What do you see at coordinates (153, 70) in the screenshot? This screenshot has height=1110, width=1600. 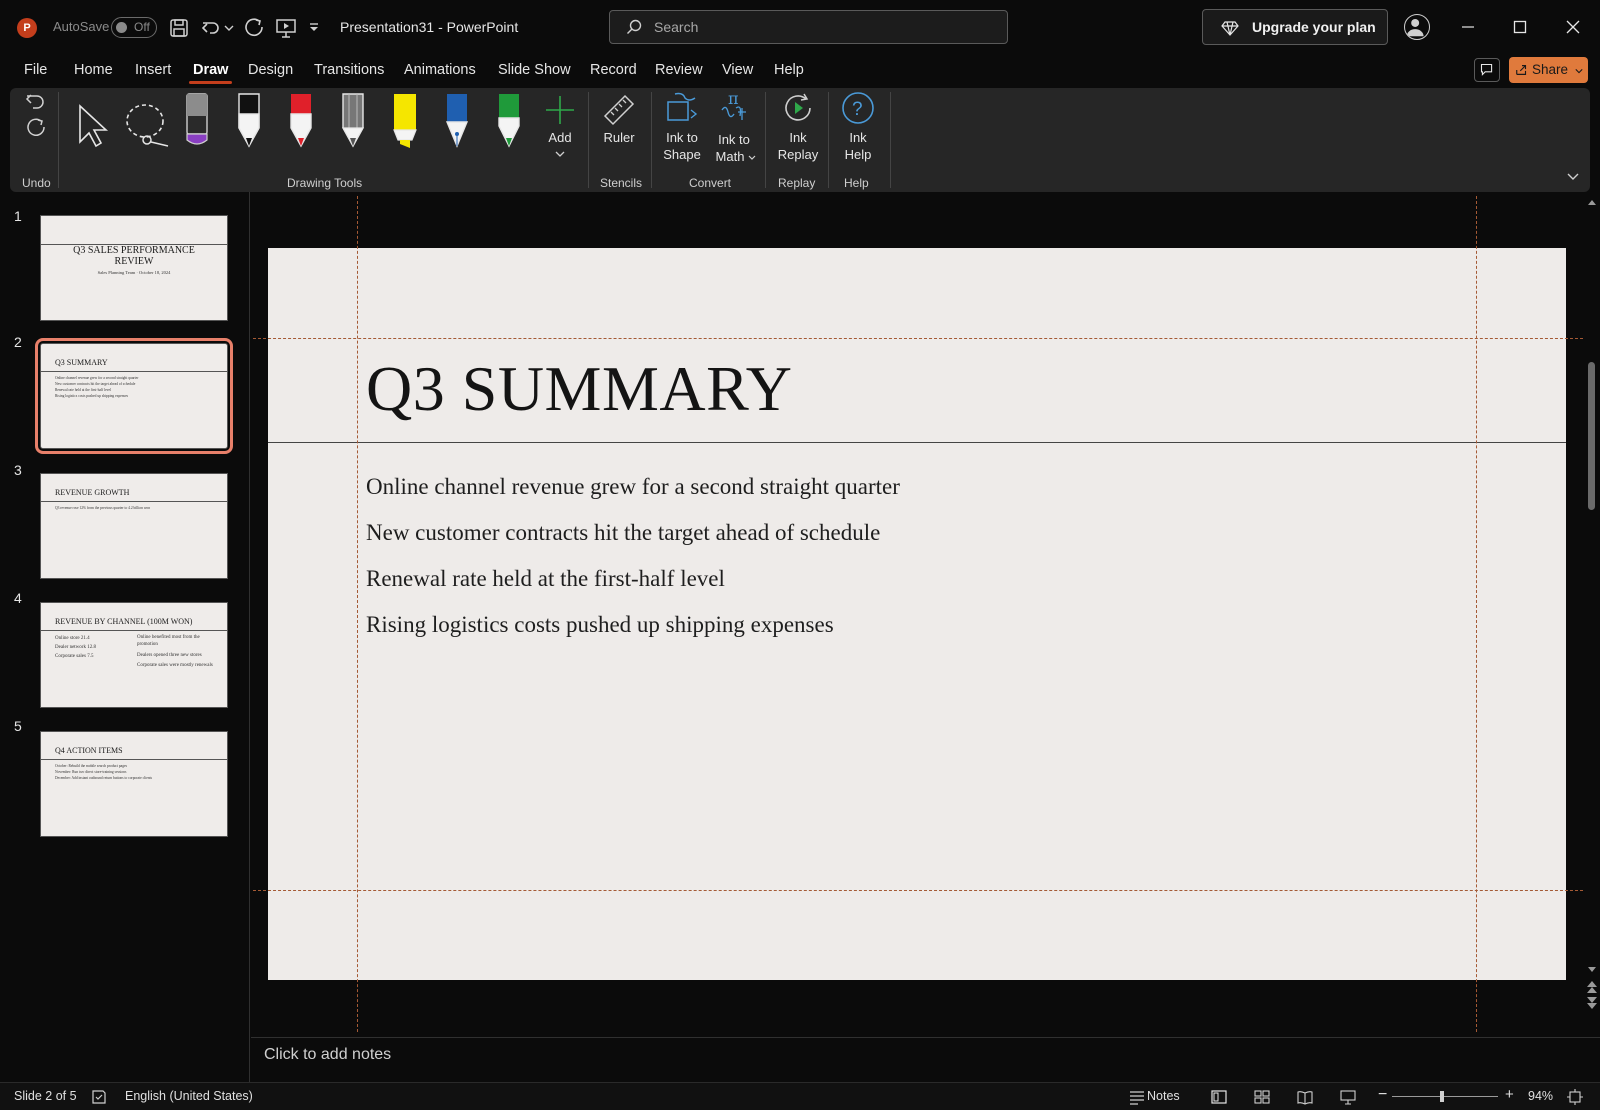 I see `tab-insert: Insert` at bounding box center [153, 70].